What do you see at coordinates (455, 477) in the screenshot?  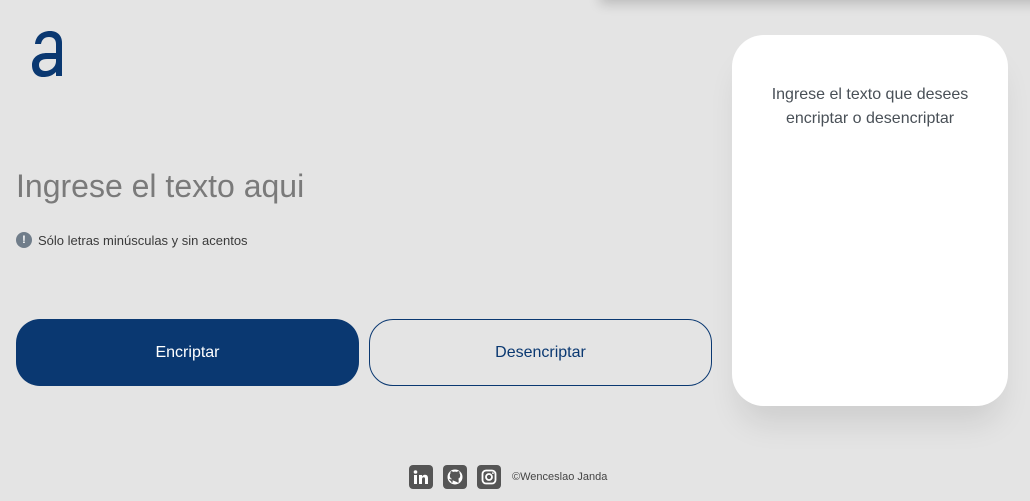 I see `github-icon` at bounding box center [455, 477].